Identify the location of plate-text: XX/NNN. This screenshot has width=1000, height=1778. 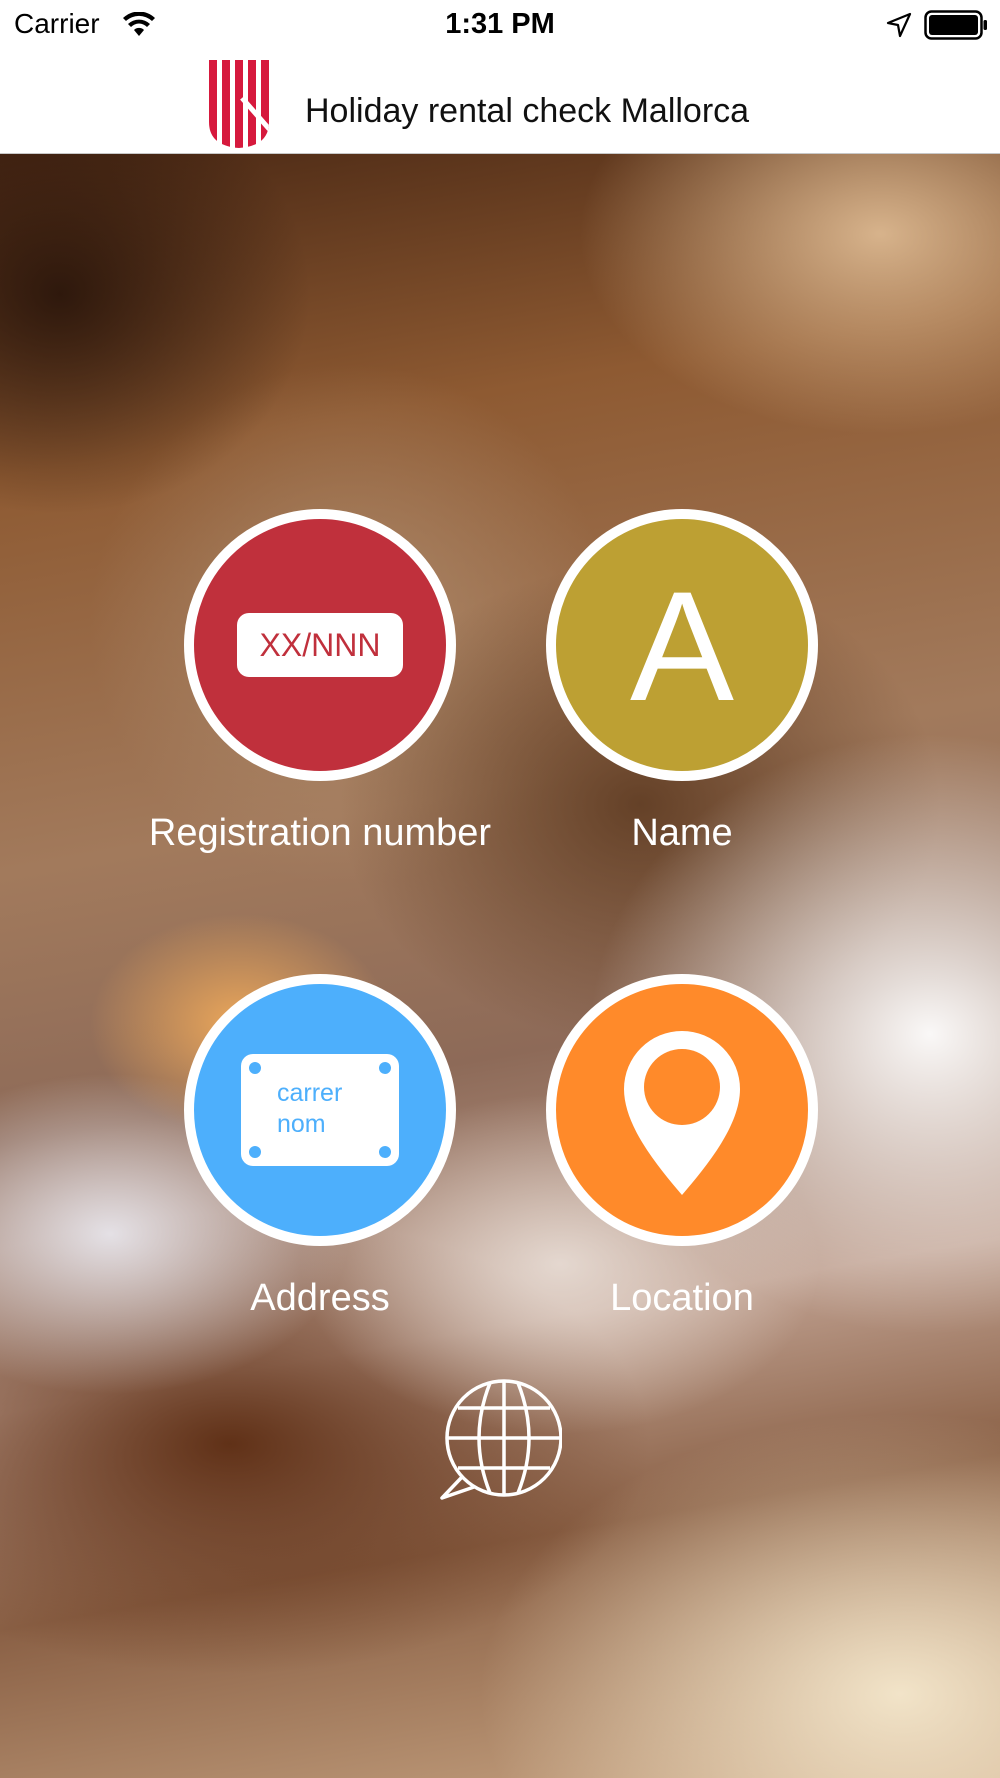
(320, 644).